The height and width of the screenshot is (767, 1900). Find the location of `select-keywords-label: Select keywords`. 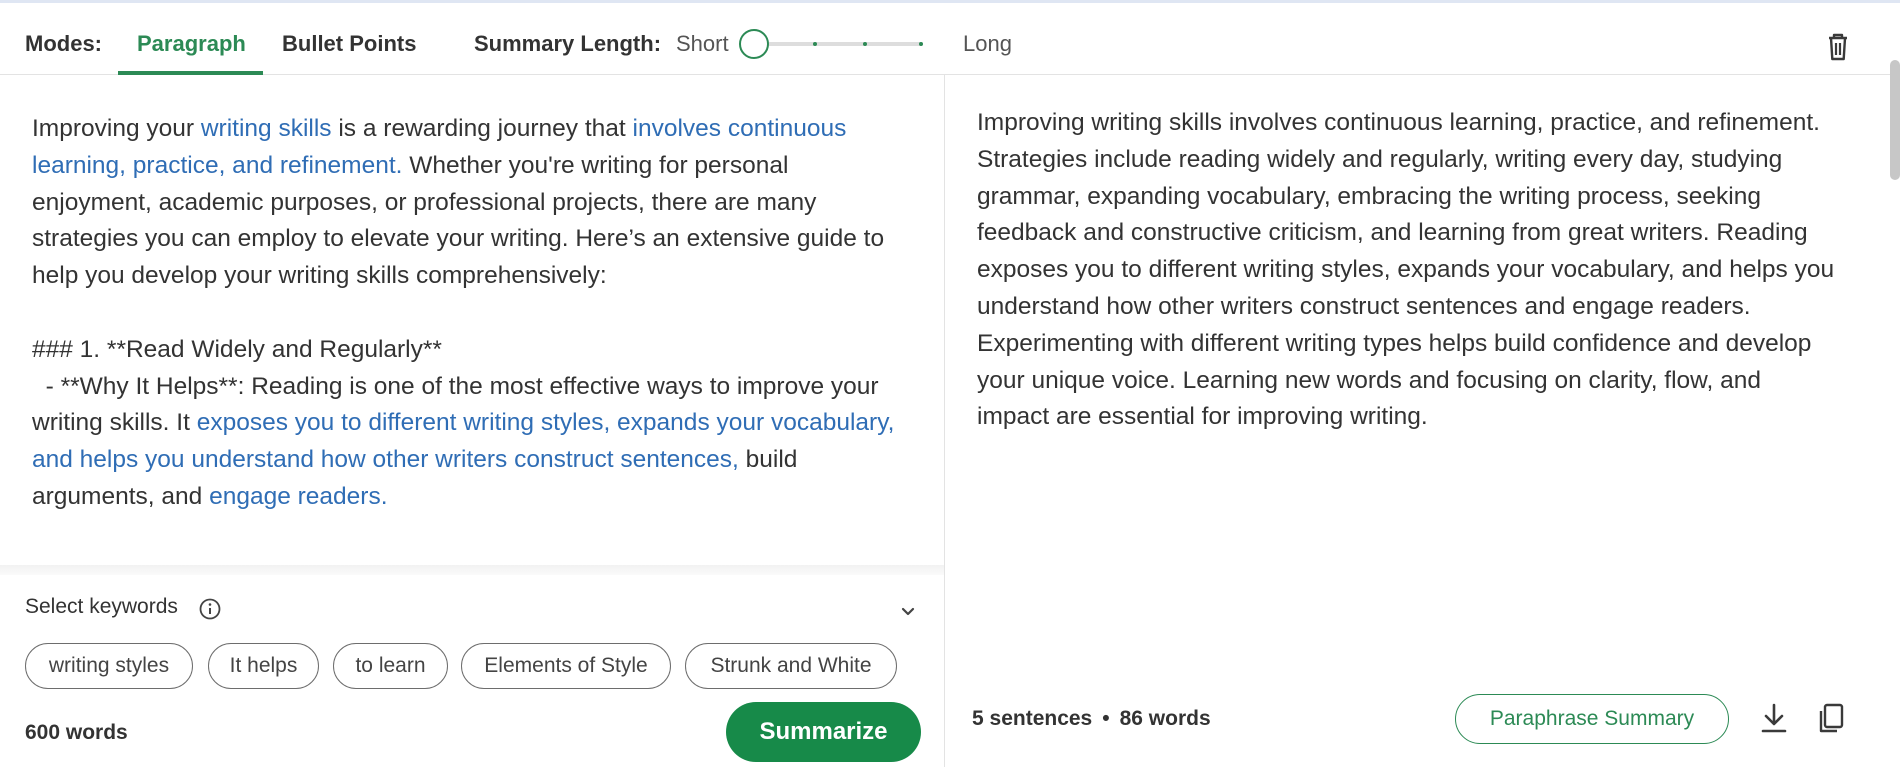

select-keywords-label: Select keywords is located at coordinates (101, 606).